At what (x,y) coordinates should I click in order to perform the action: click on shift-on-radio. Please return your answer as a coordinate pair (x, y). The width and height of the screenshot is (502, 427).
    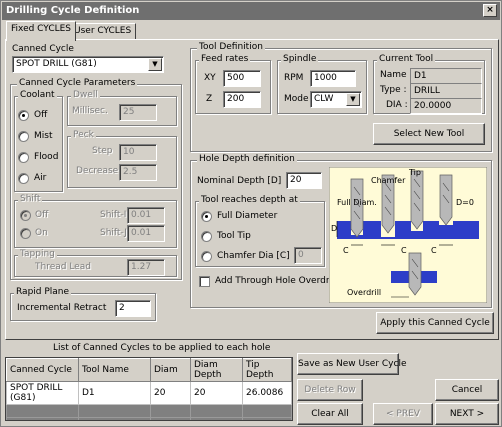
    Looking at the image, I should click on (25, 233).